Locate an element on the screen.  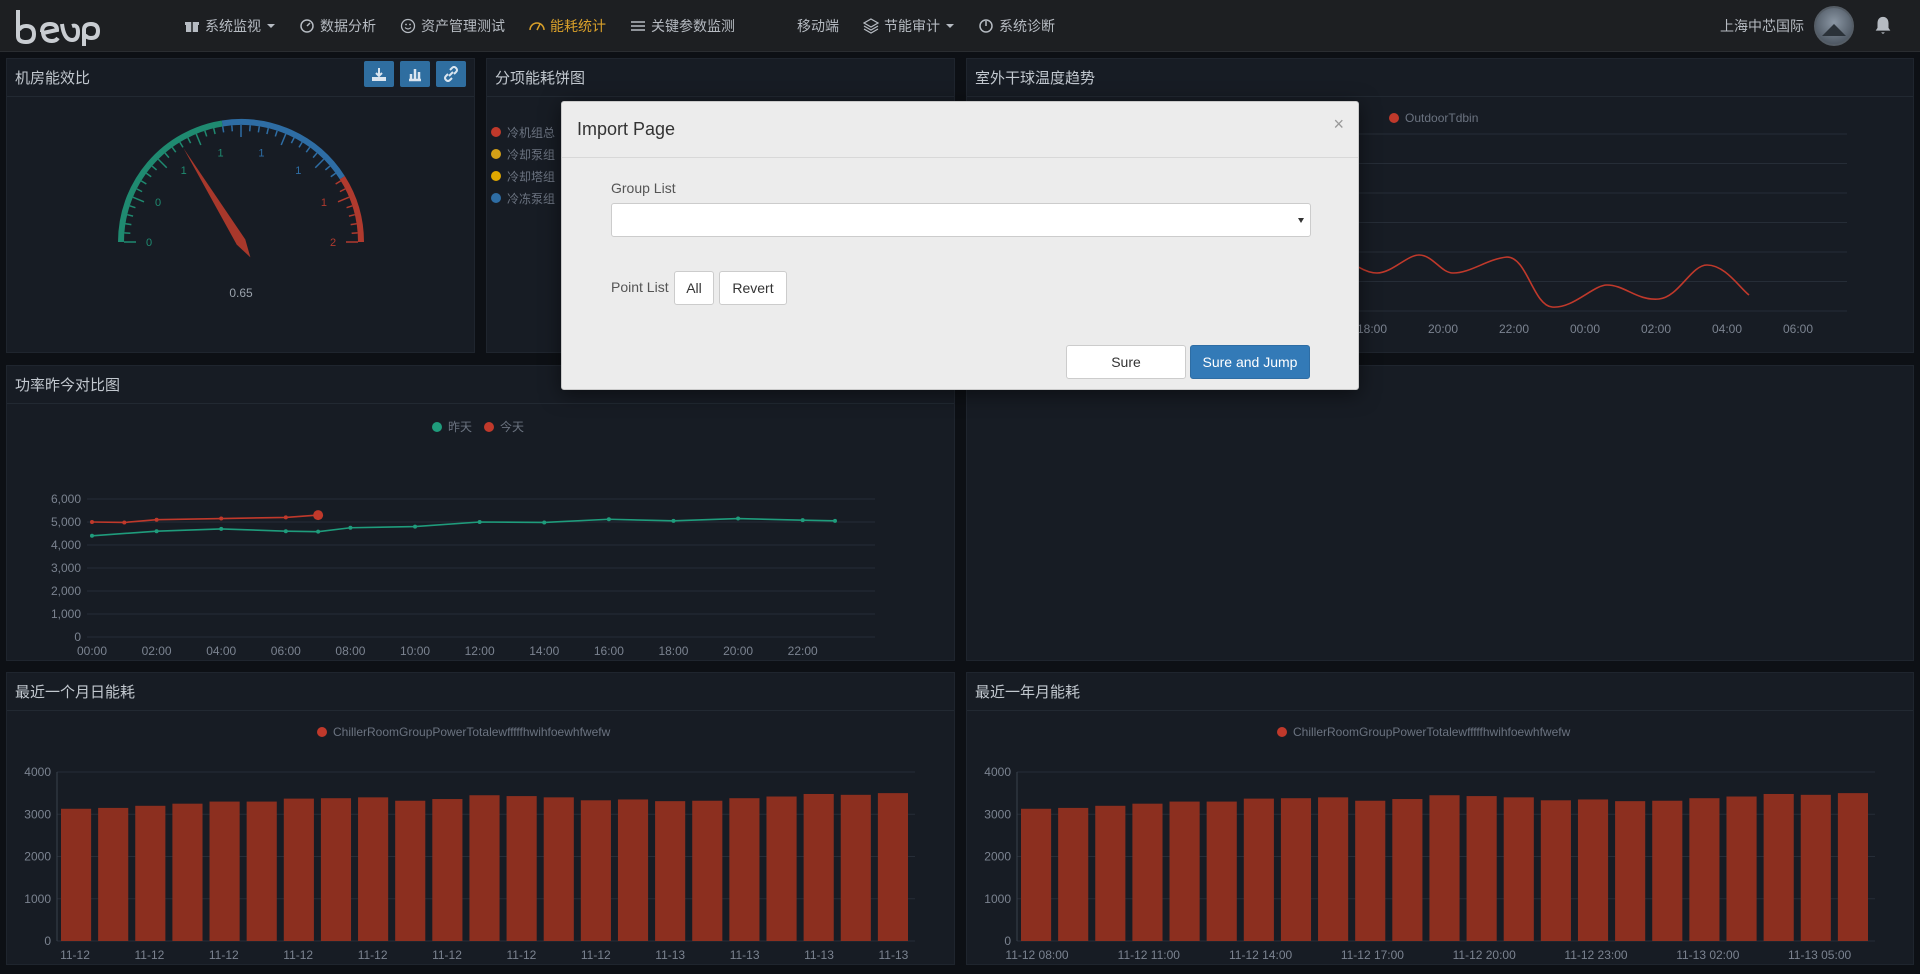
nav-item-1: 数据分析 is located at coordinates (337, 26).